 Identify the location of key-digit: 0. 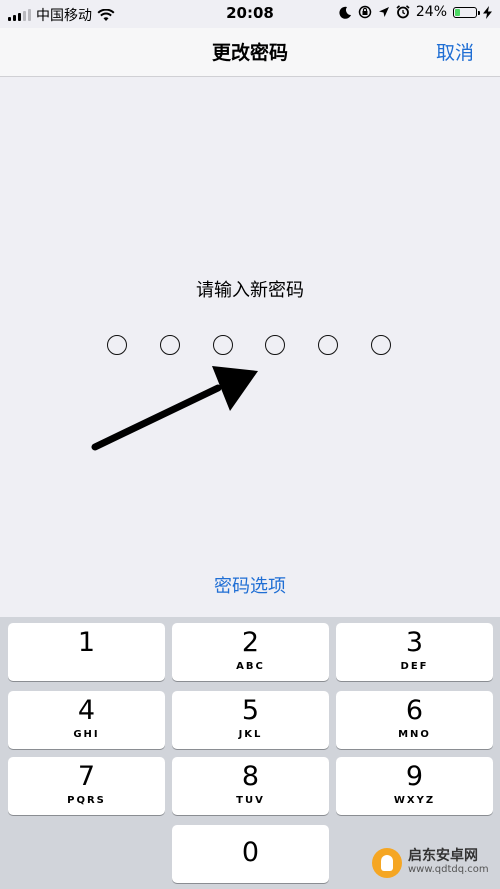
(250, 852).